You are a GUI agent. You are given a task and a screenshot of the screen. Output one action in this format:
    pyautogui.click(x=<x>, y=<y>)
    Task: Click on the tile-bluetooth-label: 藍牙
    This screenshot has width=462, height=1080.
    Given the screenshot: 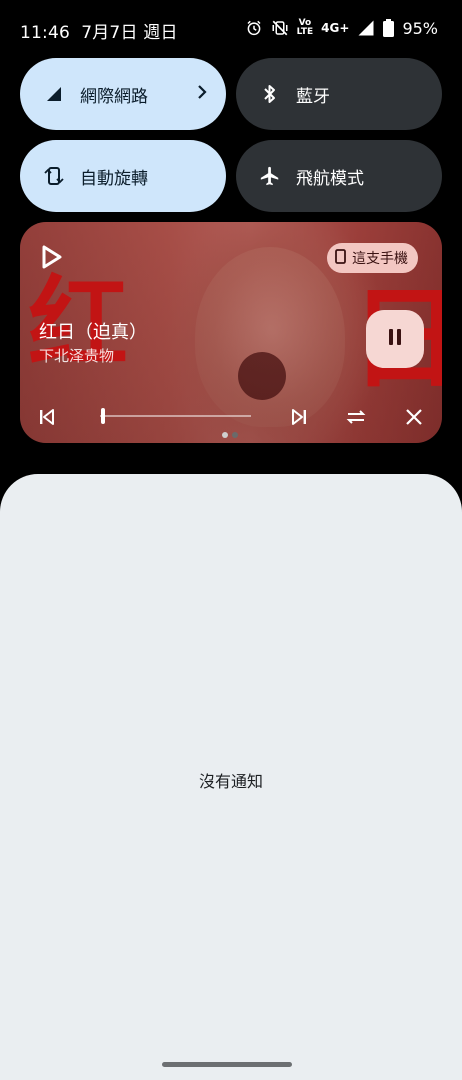 What is the action you would take?
    pyautogui.click(x=313, y=96)
    